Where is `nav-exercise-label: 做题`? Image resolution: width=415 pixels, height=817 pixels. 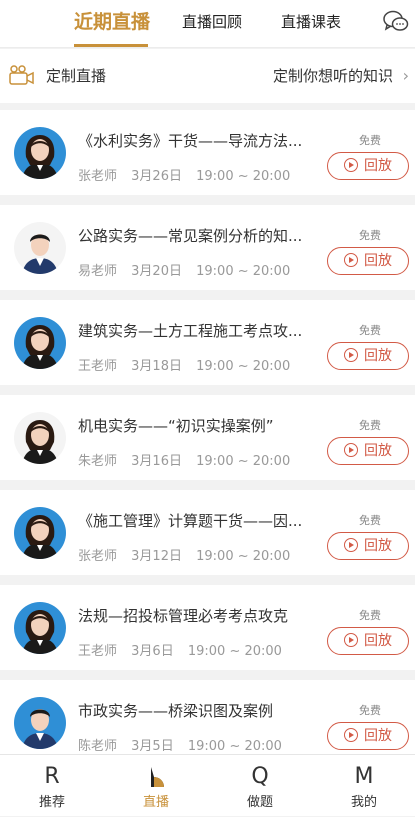 nav-exercise-label: 做题 is located at coordinates (259, 802).